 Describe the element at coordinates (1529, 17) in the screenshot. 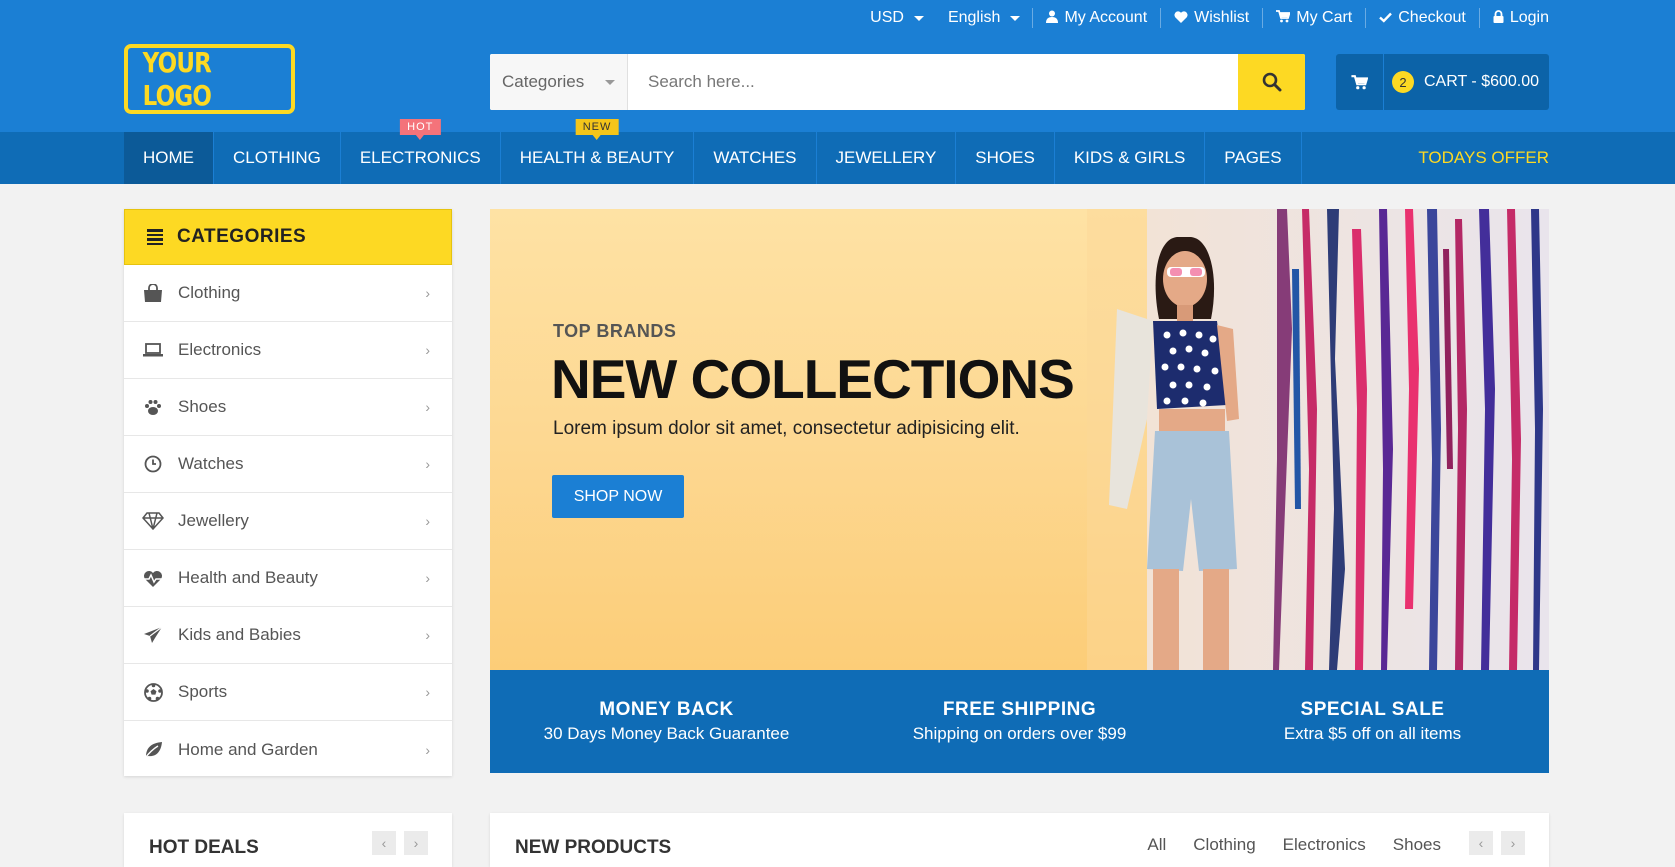

I see `login-label: Login` at that location.